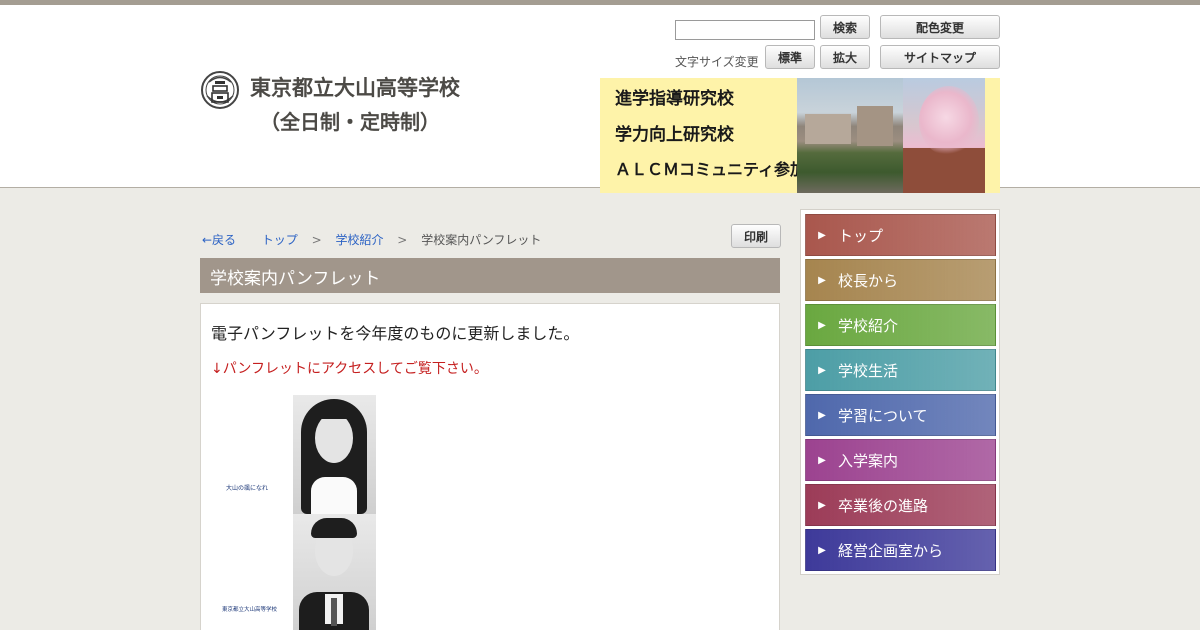  What do you see at coordinates (219, 240) in the screenshot?
I see `back-link: ←戻る` at bounding box center [219, 240].